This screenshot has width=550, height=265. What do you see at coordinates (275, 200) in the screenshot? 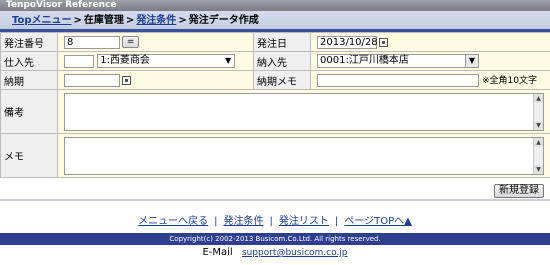
I see `content-divider` at bounding box center [275, 200].